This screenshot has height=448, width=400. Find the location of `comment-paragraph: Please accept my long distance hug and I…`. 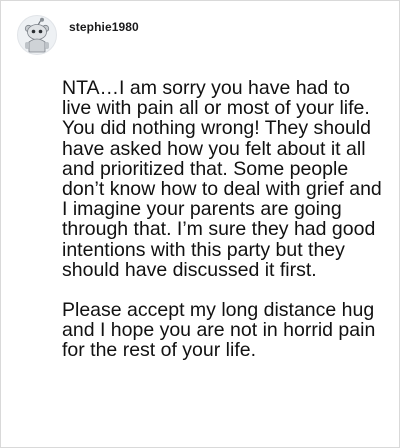

comment-paragraph: Please accept my long distance hug and I… is located at coordinates (219, 330).